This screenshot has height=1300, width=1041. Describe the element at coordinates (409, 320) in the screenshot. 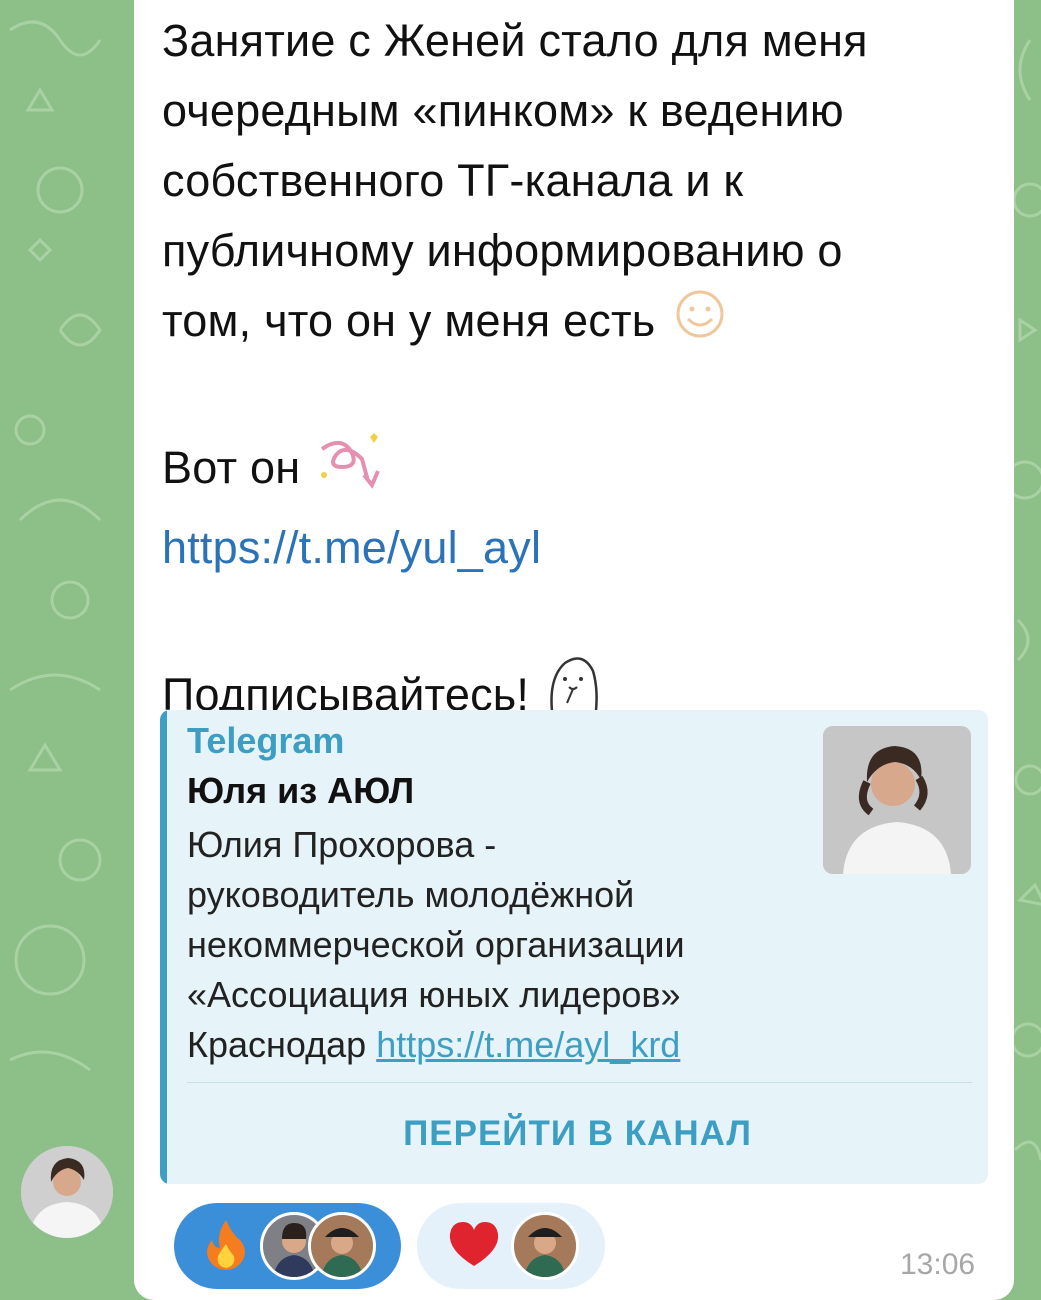

I see `message-line: том, что он у меня есть` at that location.